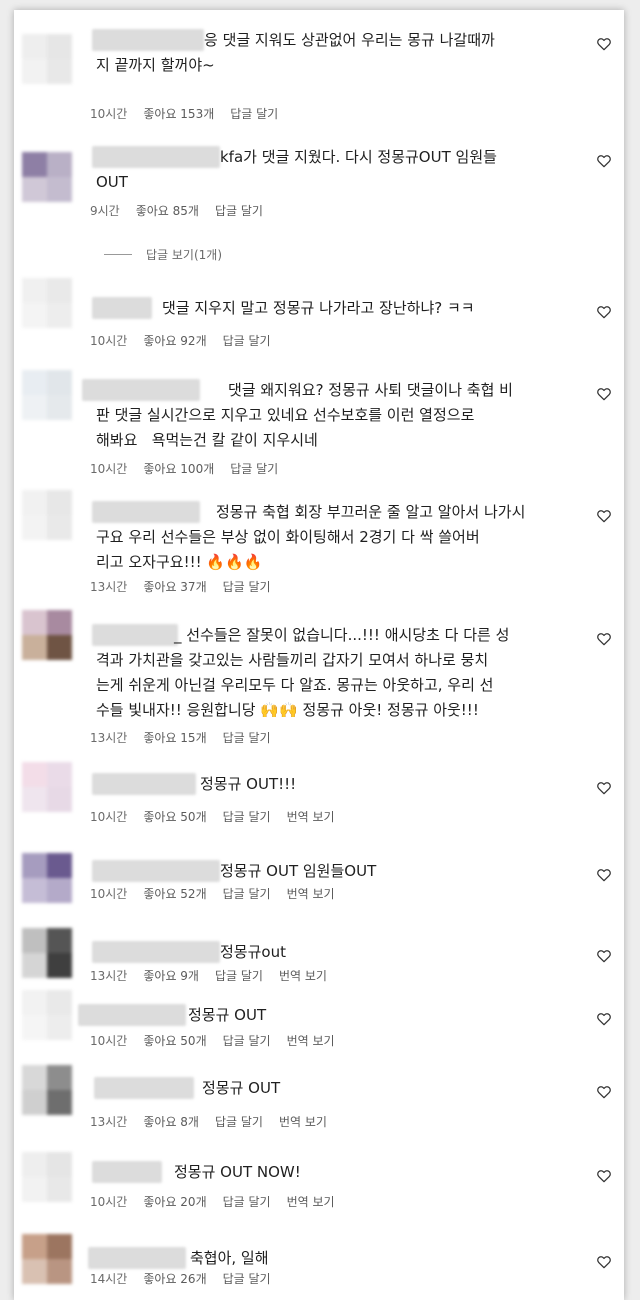 The width and height of the screenshot is (640, 1300). What do you see at coordinates (388, 710) in the screenshot?
I see `comment-body-tail: 정몽규 아웃! 정몽규 아웃!!!` at bounding box center [388, 710].